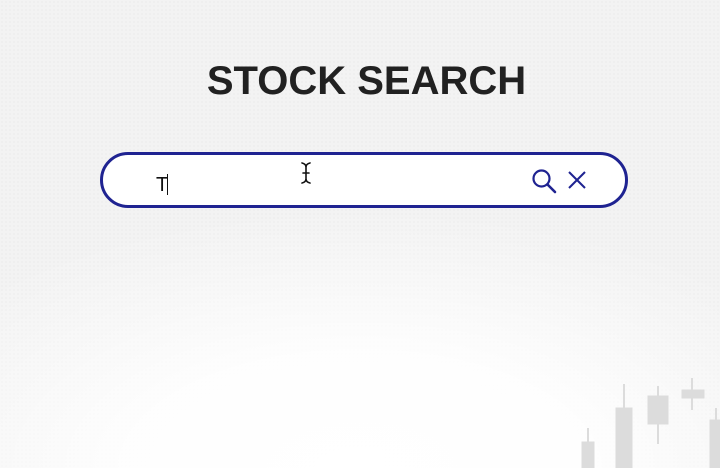 This screenshot has width=720, height=468. What do you see at coordinates (650, 423) in the screenshot?
I see `candlestick-chart-decoration` at bounding box center [650, 423].